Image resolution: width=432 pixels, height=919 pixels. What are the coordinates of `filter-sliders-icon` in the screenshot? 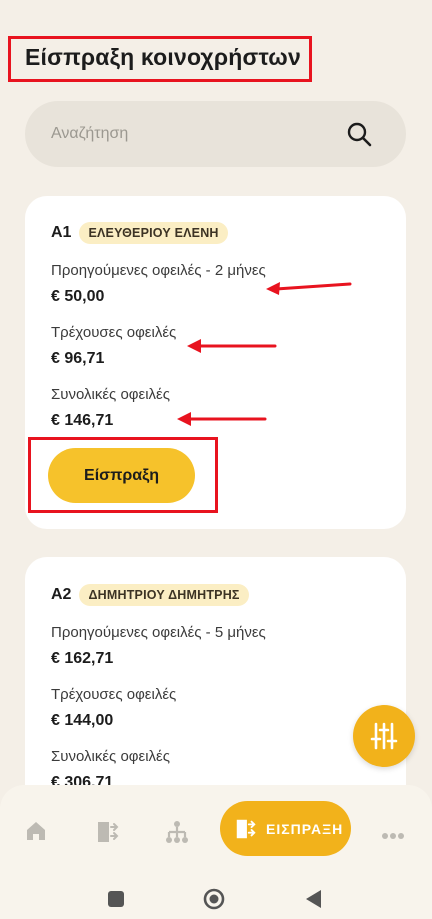 It's located at (384, 736).